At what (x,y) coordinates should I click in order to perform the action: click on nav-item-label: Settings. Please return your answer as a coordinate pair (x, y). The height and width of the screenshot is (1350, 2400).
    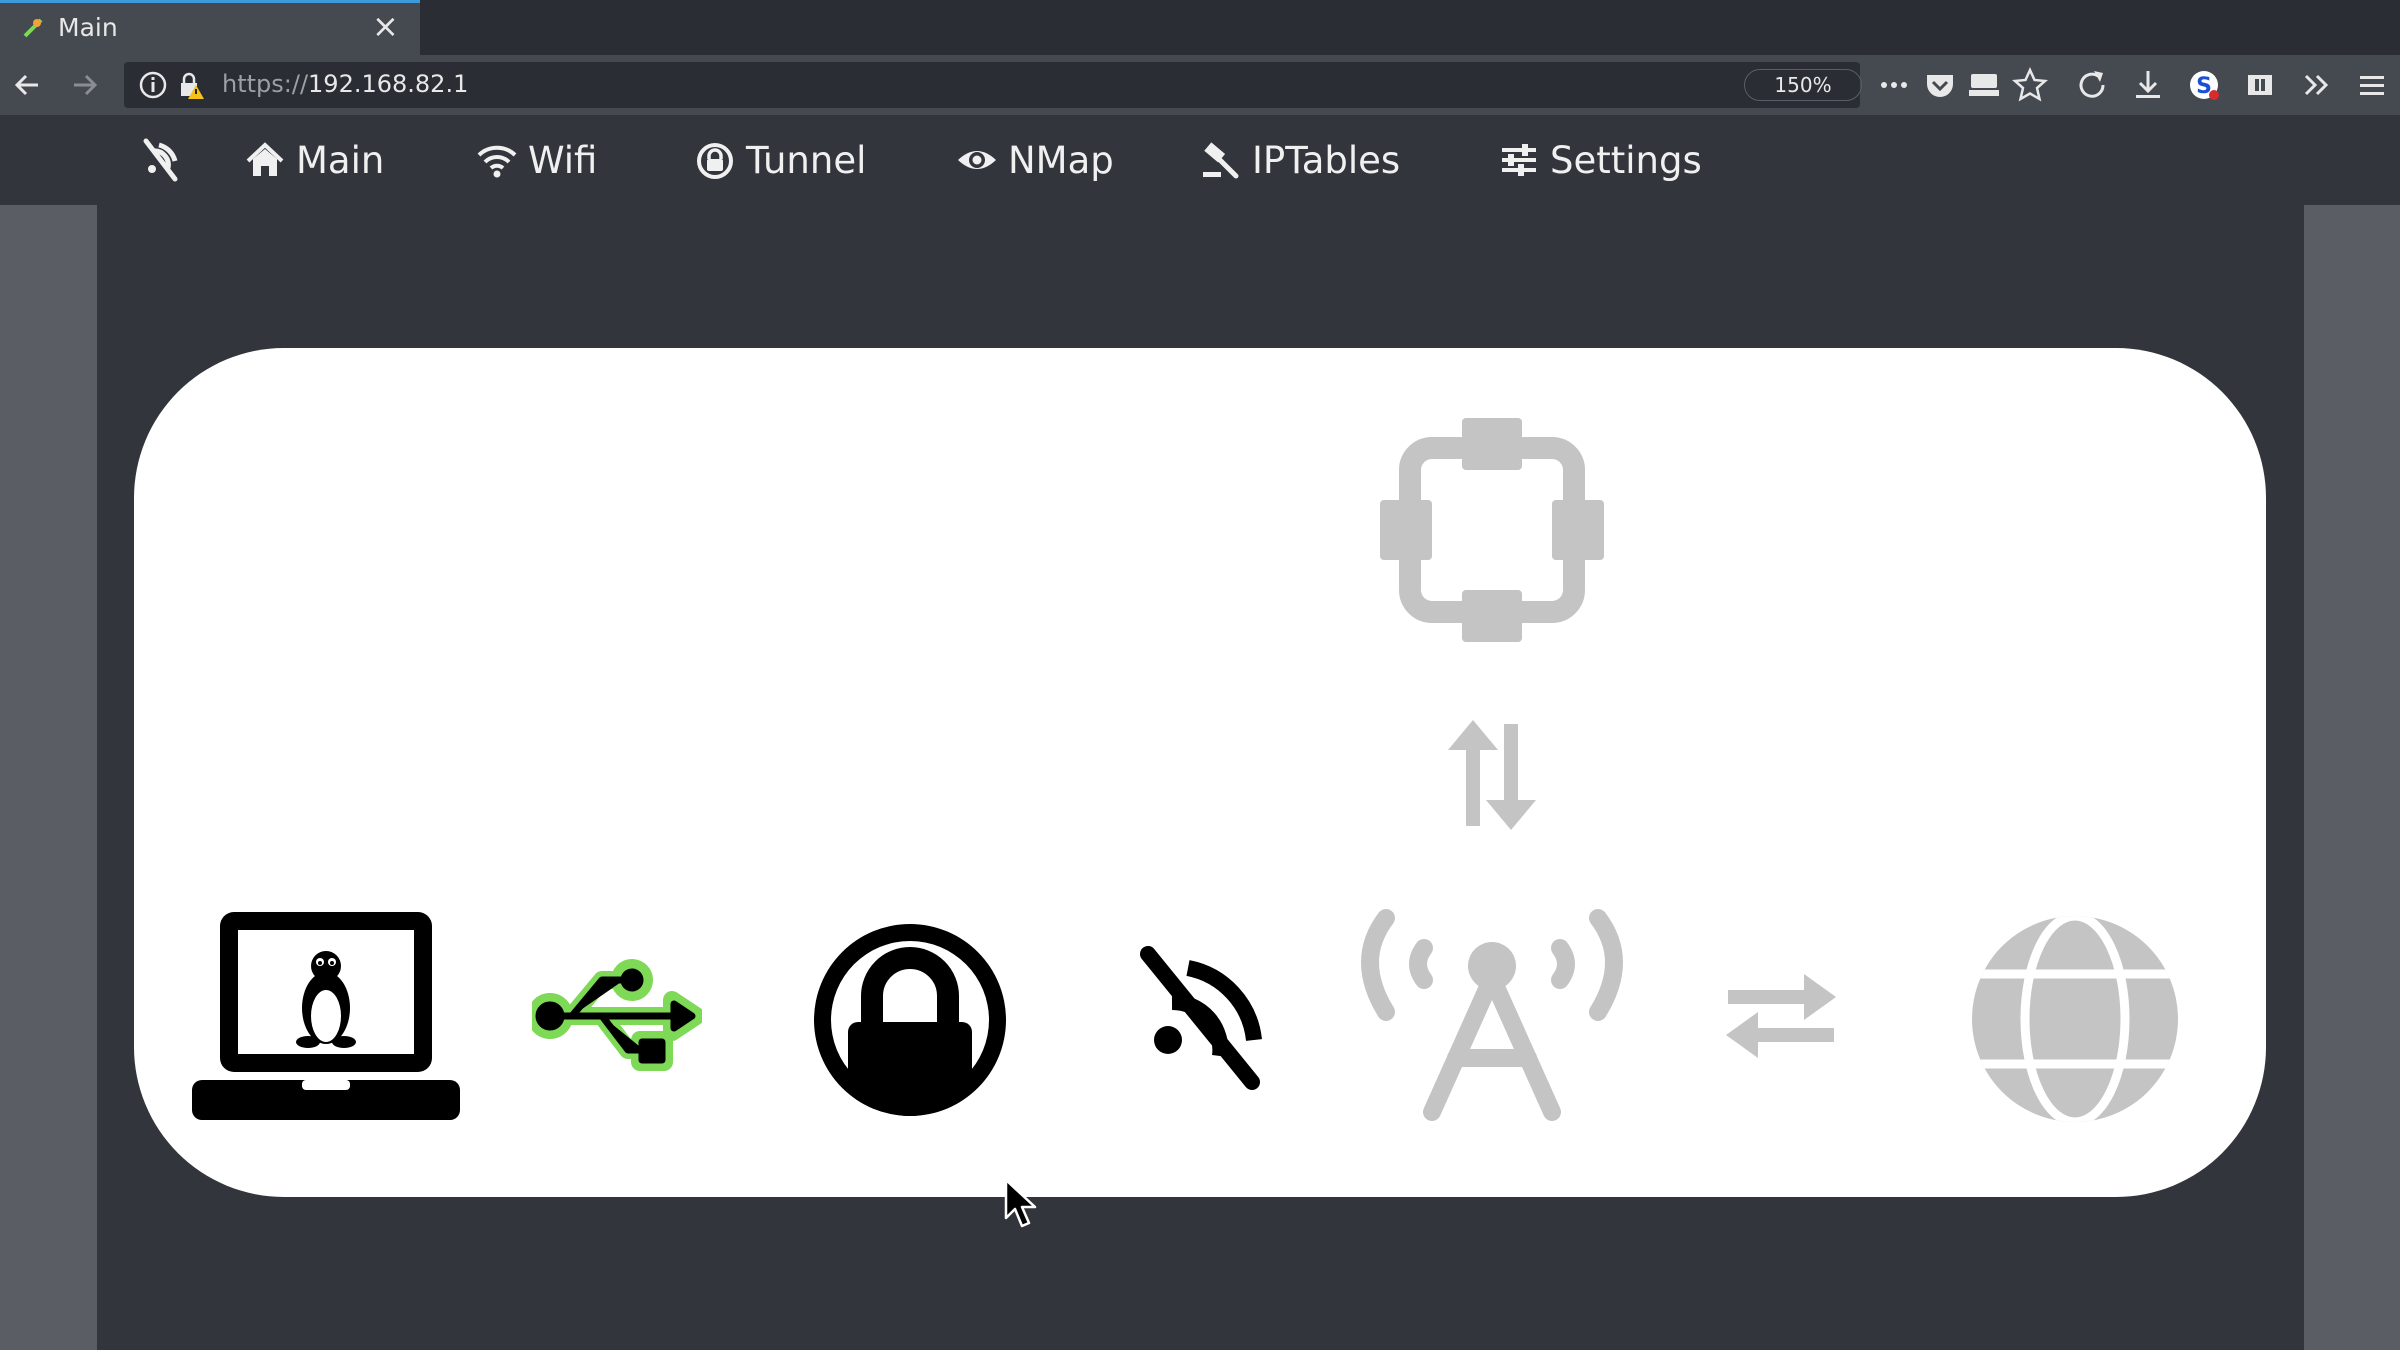
    Looking at the image, I should click on (1626, 160).